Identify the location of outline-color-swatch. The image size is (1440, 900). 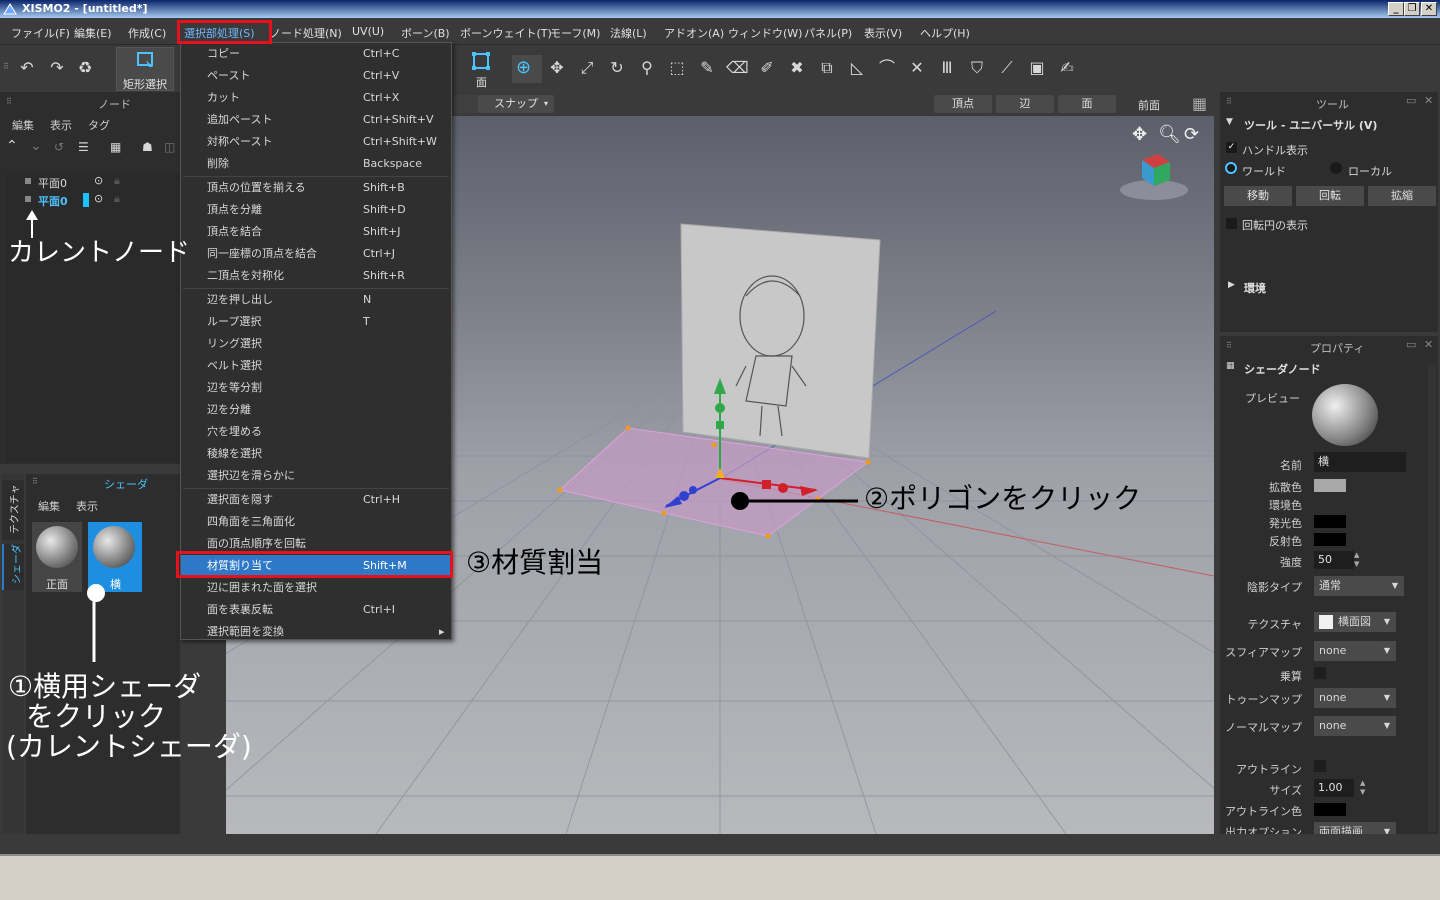
(1330, 809).